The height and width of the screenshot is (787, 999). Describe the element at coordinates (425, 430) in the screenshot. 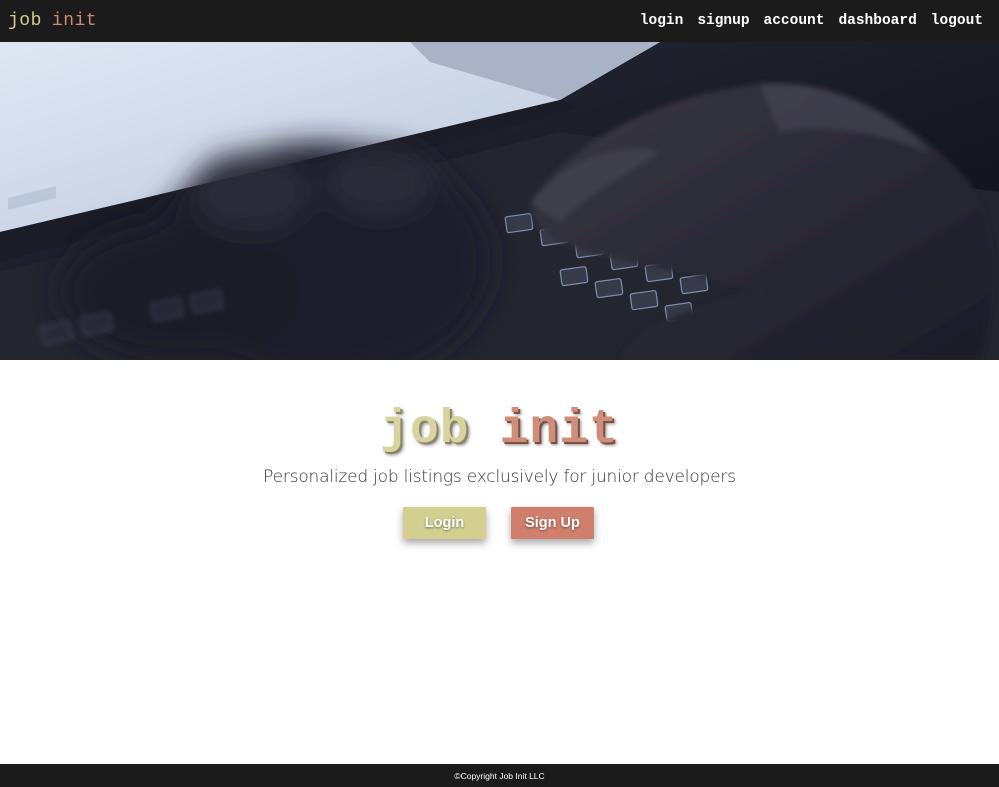

I see `logo-word-job: job` at that location.